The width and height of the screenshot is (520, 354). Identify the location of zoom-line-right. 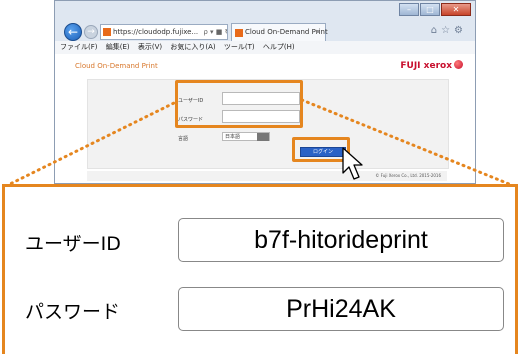
(408, 143).